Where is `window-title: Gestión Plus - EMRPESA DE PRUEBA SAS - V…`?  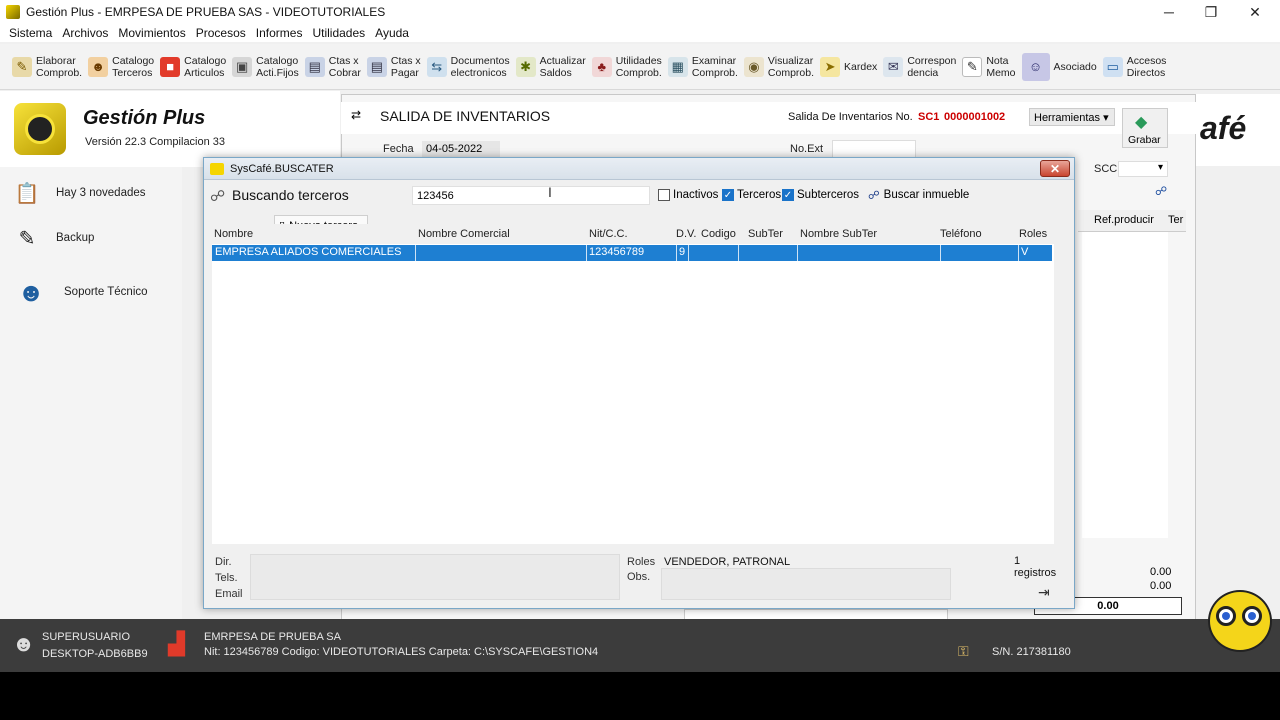 window-title: Gestión Plus - EMRPESA DE PRUEBA SAS - V… is located at coordinates (206, 12).